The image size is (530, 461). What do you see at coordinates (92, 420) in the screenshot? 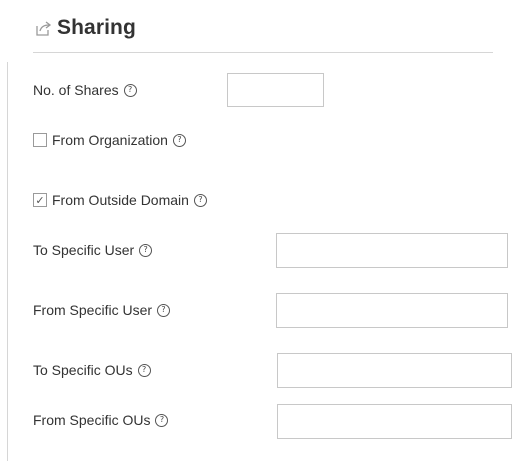
I see `from-specific-ous-label: From Specific OUs` at bounding box center [92, 420].